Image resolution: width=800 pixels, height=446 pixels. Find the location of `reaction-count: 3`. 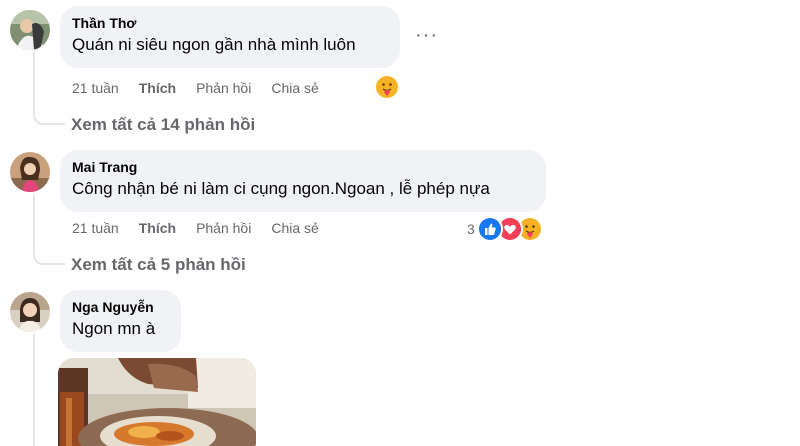

reaction-count: 3 is located at coordinates (471, 229).